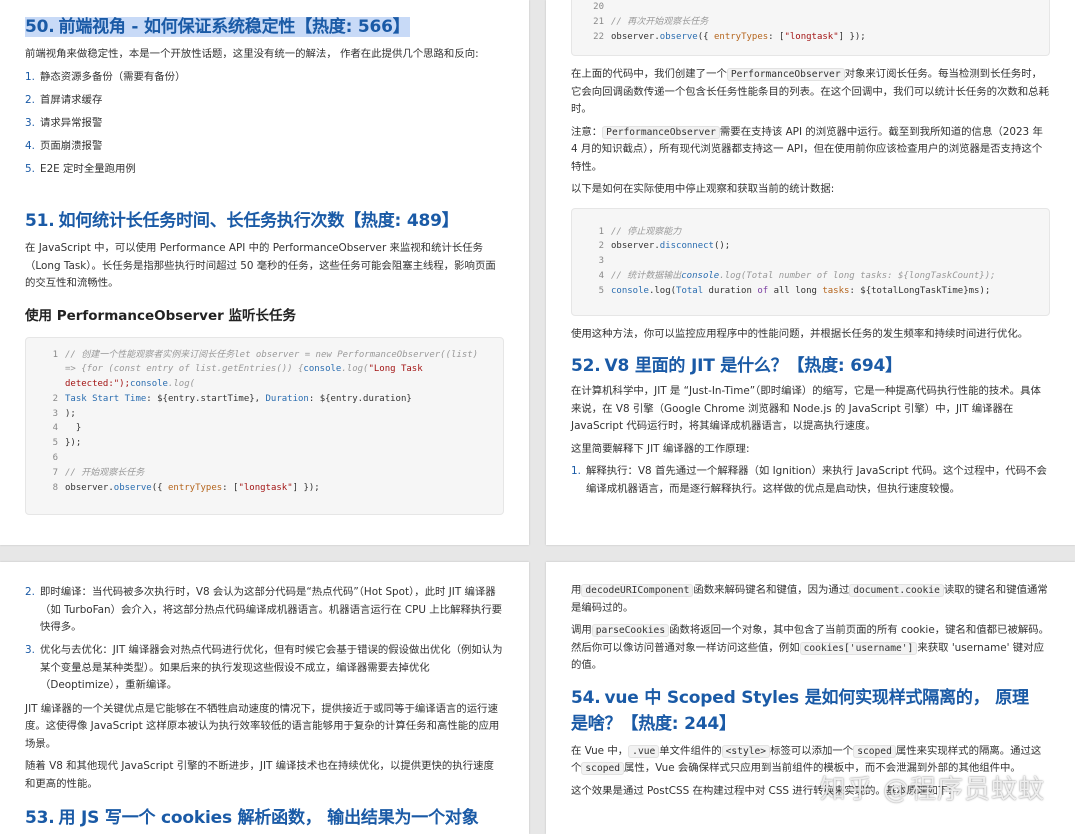  What do you see at coordinates (932, 790) in the screenshot?
I see `watermark: 知乎 @程序员蚊蚊` at bounding box center [932, 790].